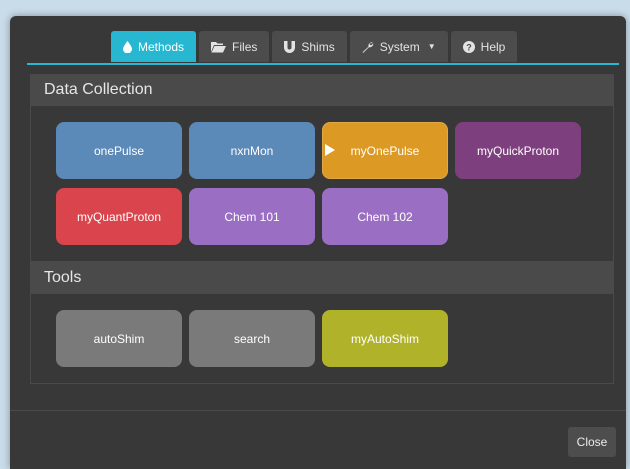 The height and width of the screenshot is (469, 630). I want to click on tool-button-autoshim: autoShim, so click(119, 338).